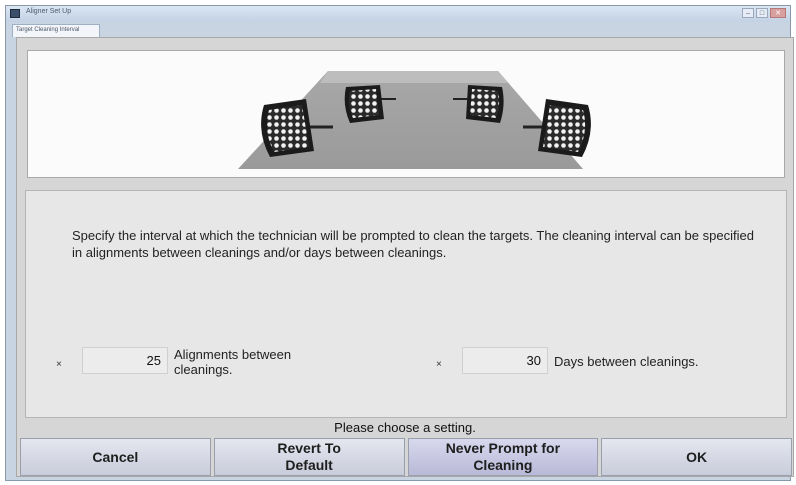 This screenshot has width=796, height=485. I want to click on tab-target-cleaning-interval: Target Cleaning Interval, so click(56, 30).